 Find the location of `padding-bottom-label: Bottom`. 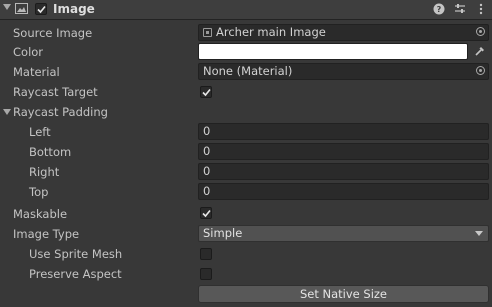

padding-bottom-label: Bottom is located at coordinates (50, 152).